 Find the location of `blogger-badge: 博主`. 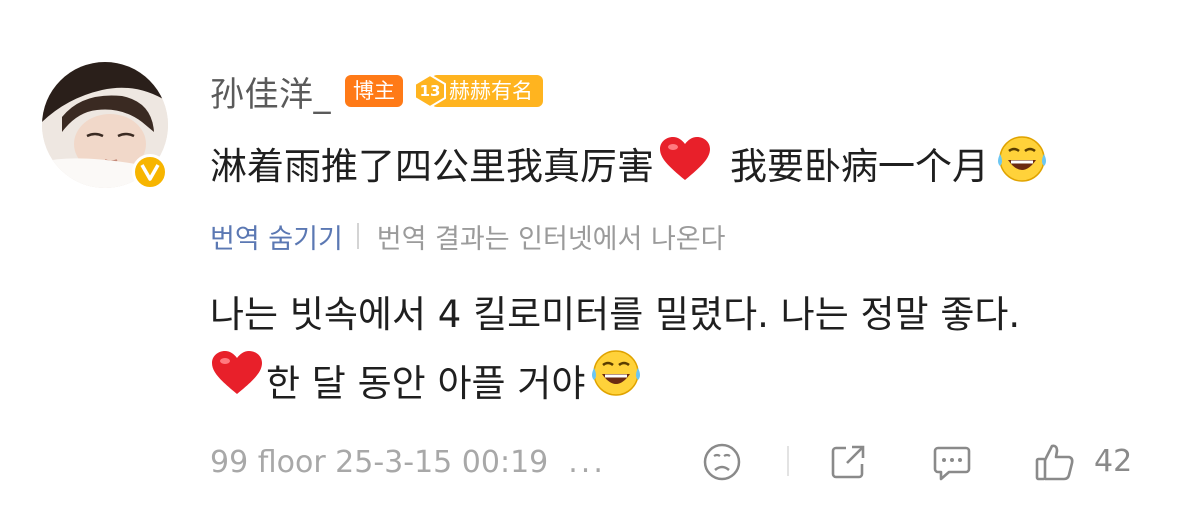

blogger-badge: 博主 is located at coordinates (374, 91).